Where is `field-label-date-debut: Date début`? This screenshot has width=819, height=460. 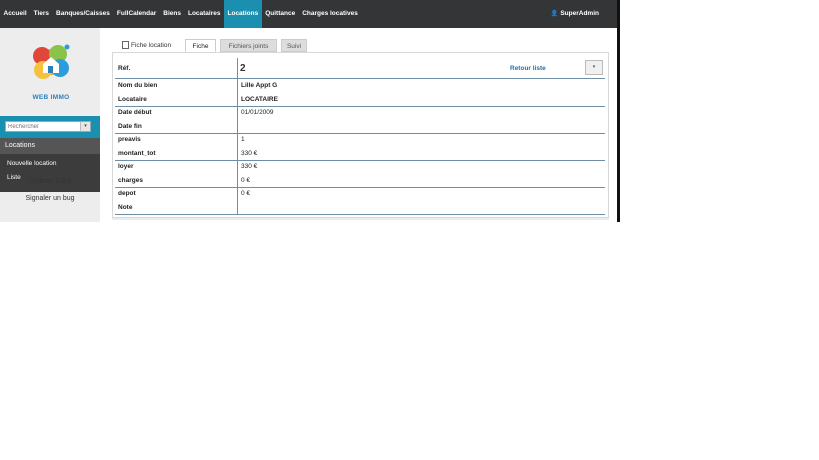
field-label-date-debut: Date début is located at coordinates (135, 112).